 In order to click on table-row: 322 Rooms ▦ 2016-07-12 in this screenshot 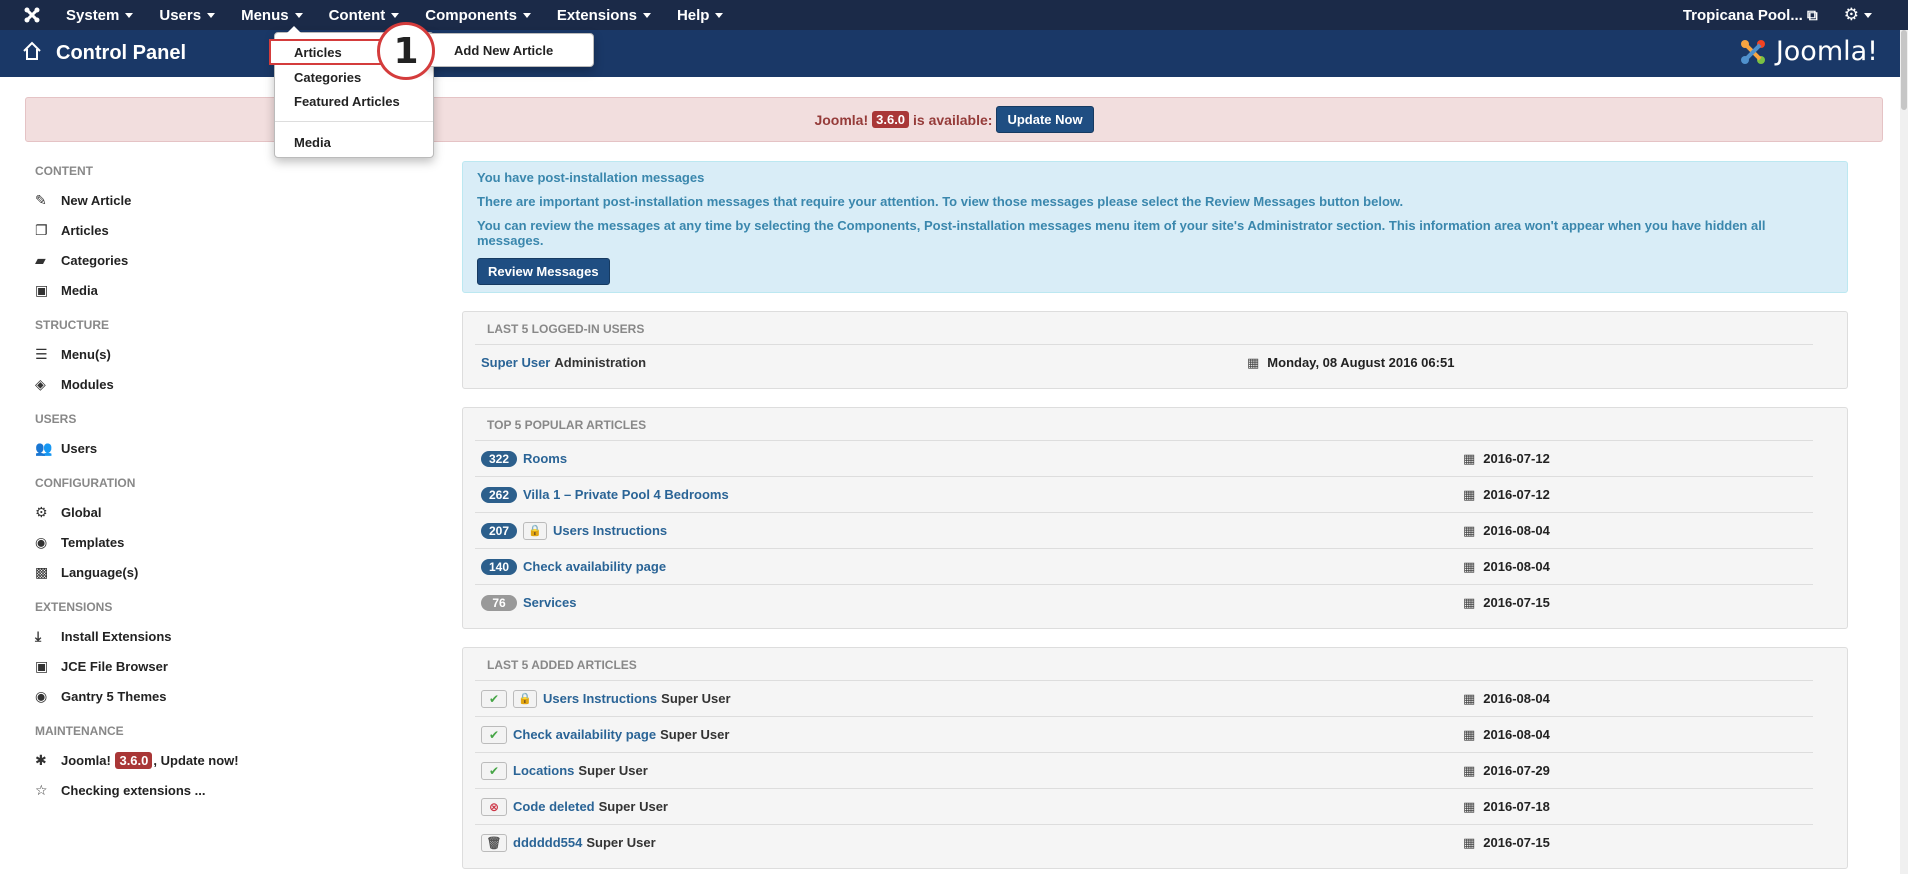, I will do `click(1144, 458)`.